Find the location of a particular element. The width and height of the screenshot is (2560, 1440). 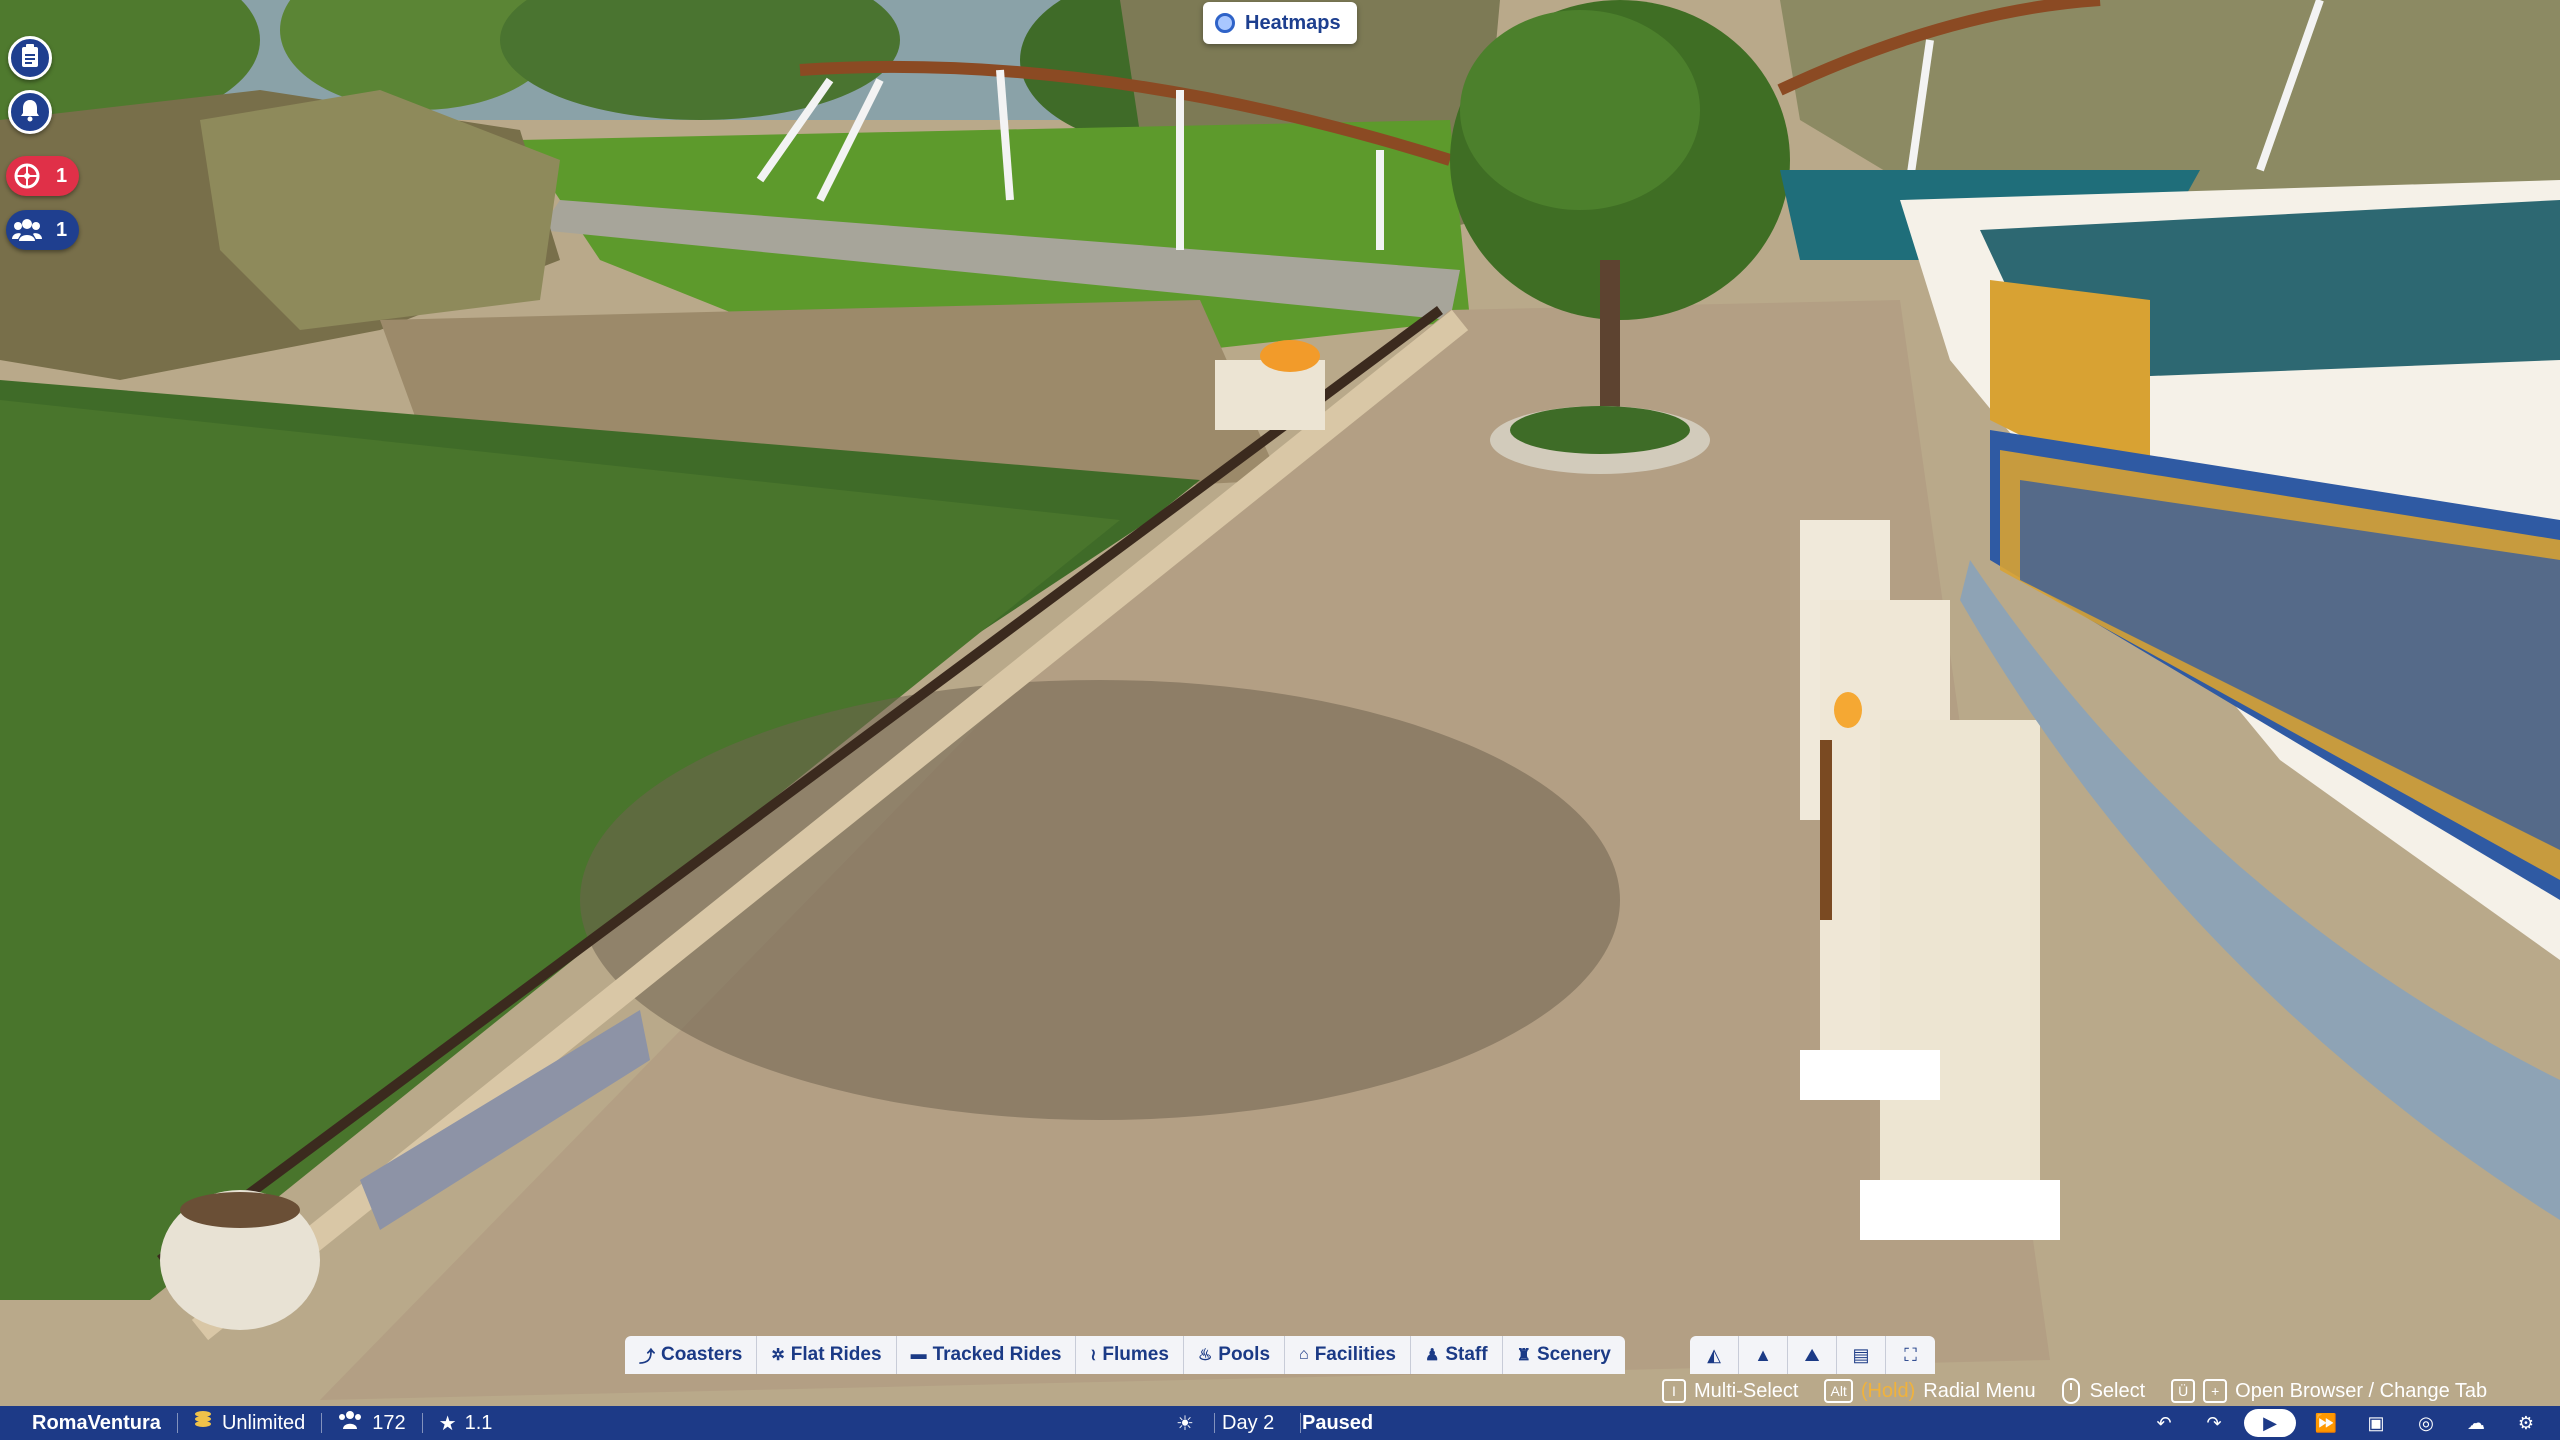

play-button: ▶ is located at coordinates (2270, 1423).